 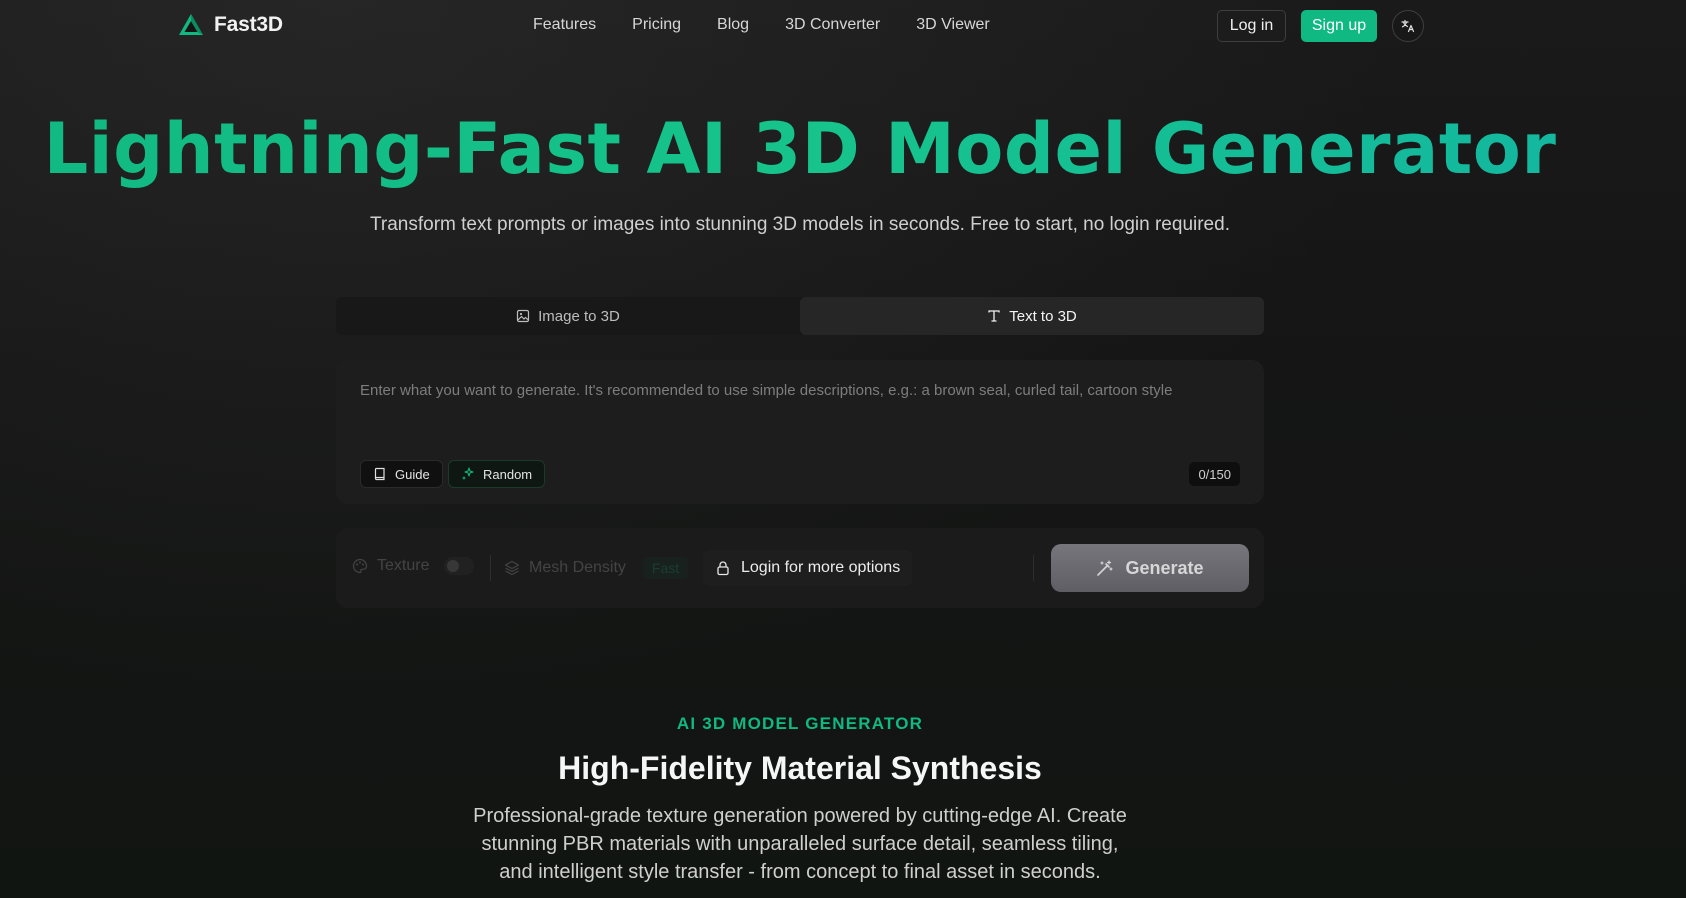 I want to click on brand-name: Fast3D, so click(x=248, y=24).